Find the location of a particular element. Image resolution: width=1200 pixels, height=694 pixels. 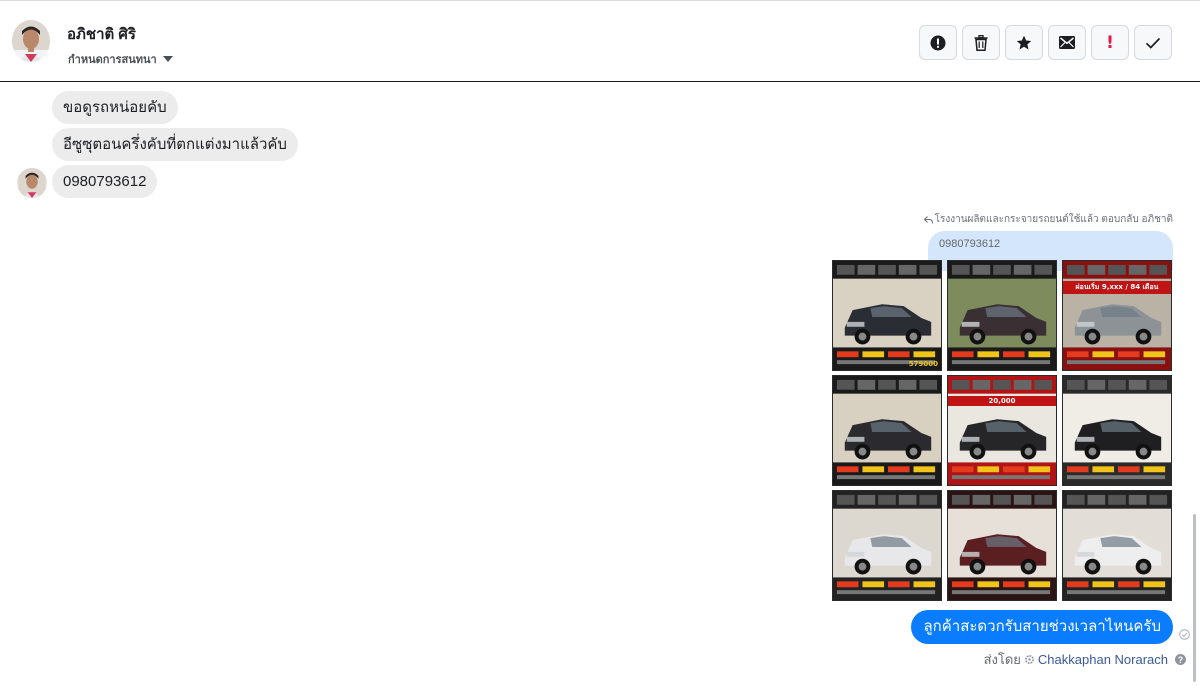

alert-circle-icon is located at coordinates (938, 42).